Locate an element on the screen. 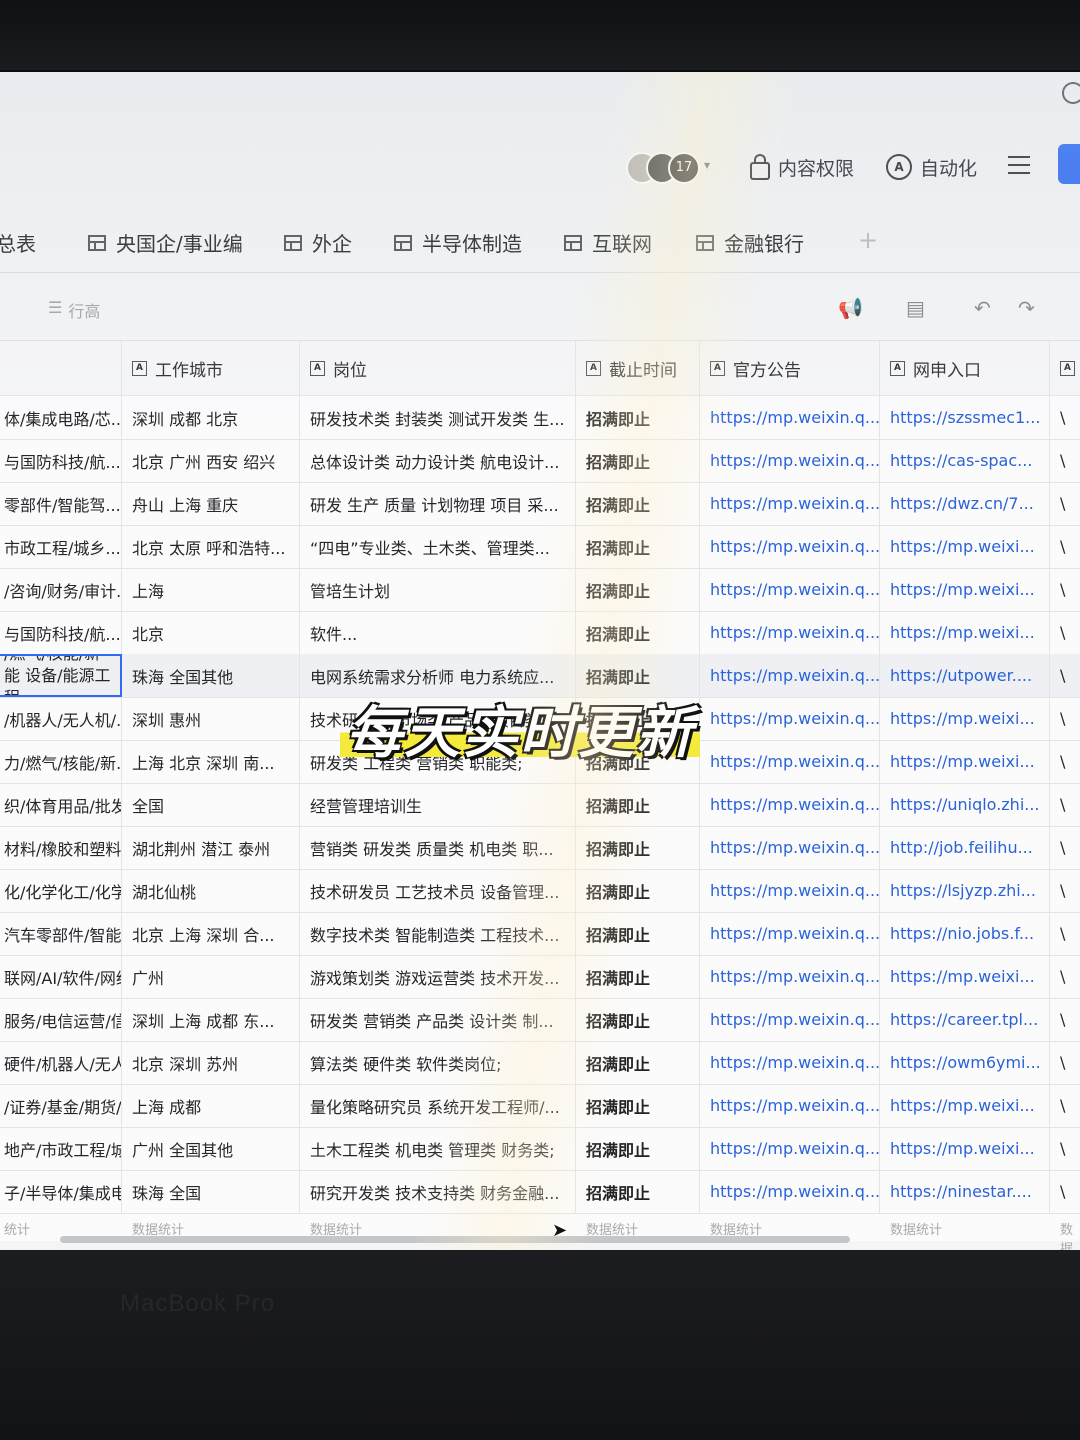 The image size is (1080, 1440). row-city-cell: 广州 全国其他 is located at coordinates (211, 1148).